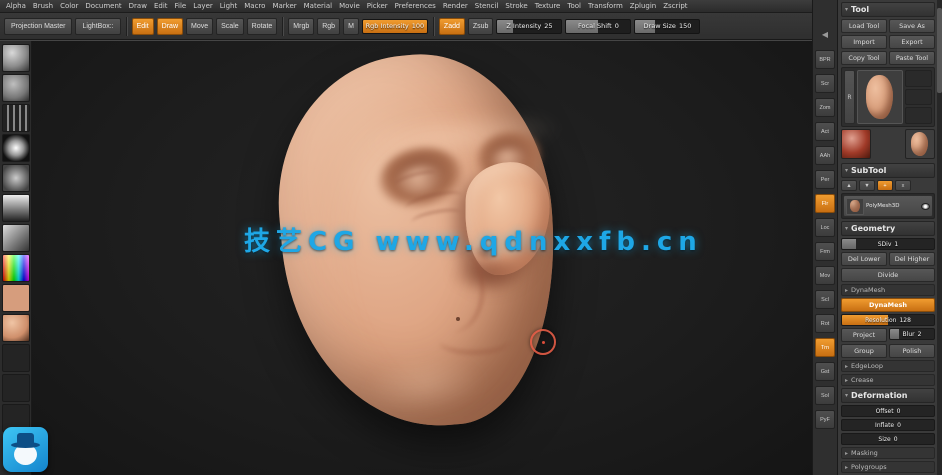  Describe the element at coordinates (825, 131) in the screenshot. I see `actual-size-button: Act` at that location.